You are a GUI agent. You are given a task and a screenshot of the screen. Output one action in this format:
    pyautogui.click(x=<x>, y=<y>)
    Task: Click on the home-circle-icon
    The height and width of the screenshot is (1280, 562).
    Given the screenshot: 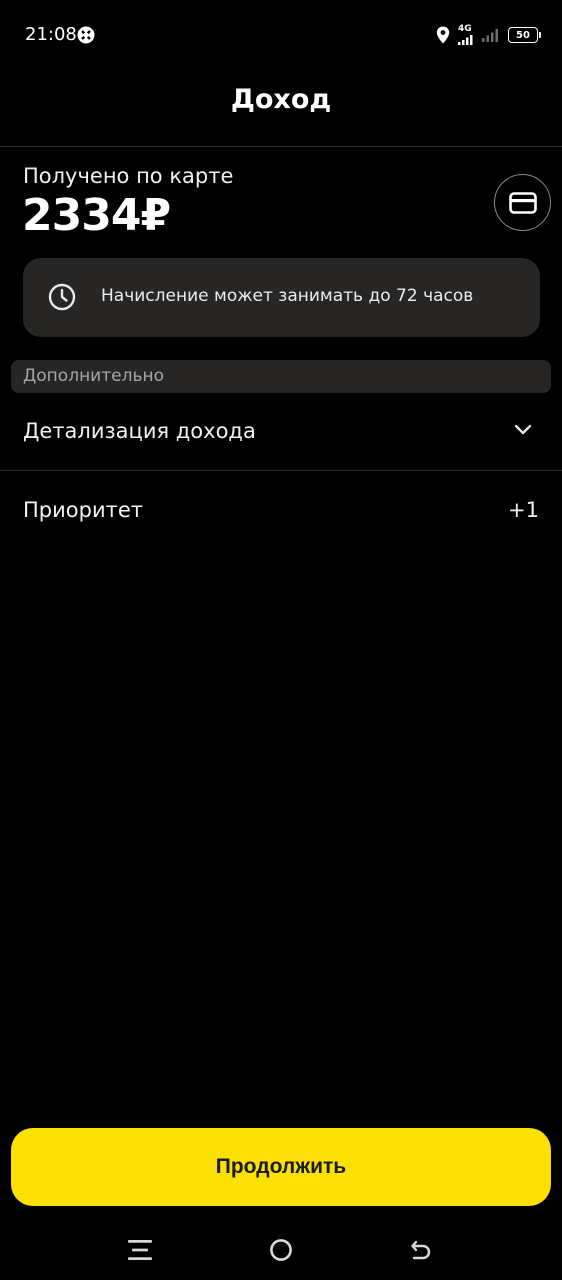 What is the action you would take?
    pyautogui.click(x=281, y=1250)
    